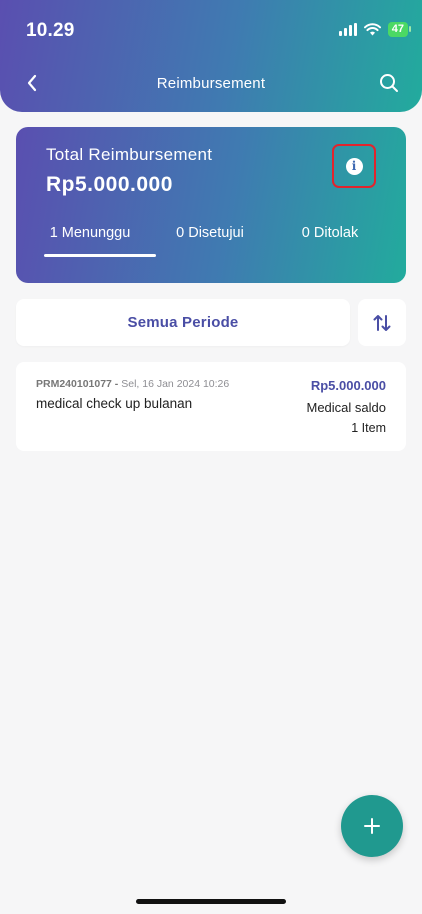 This screenshot has height=914, width=422. Describe the element at coordinates (114, 403) in the screenshot. I see `item-name: medical check up bulanan` at that location.